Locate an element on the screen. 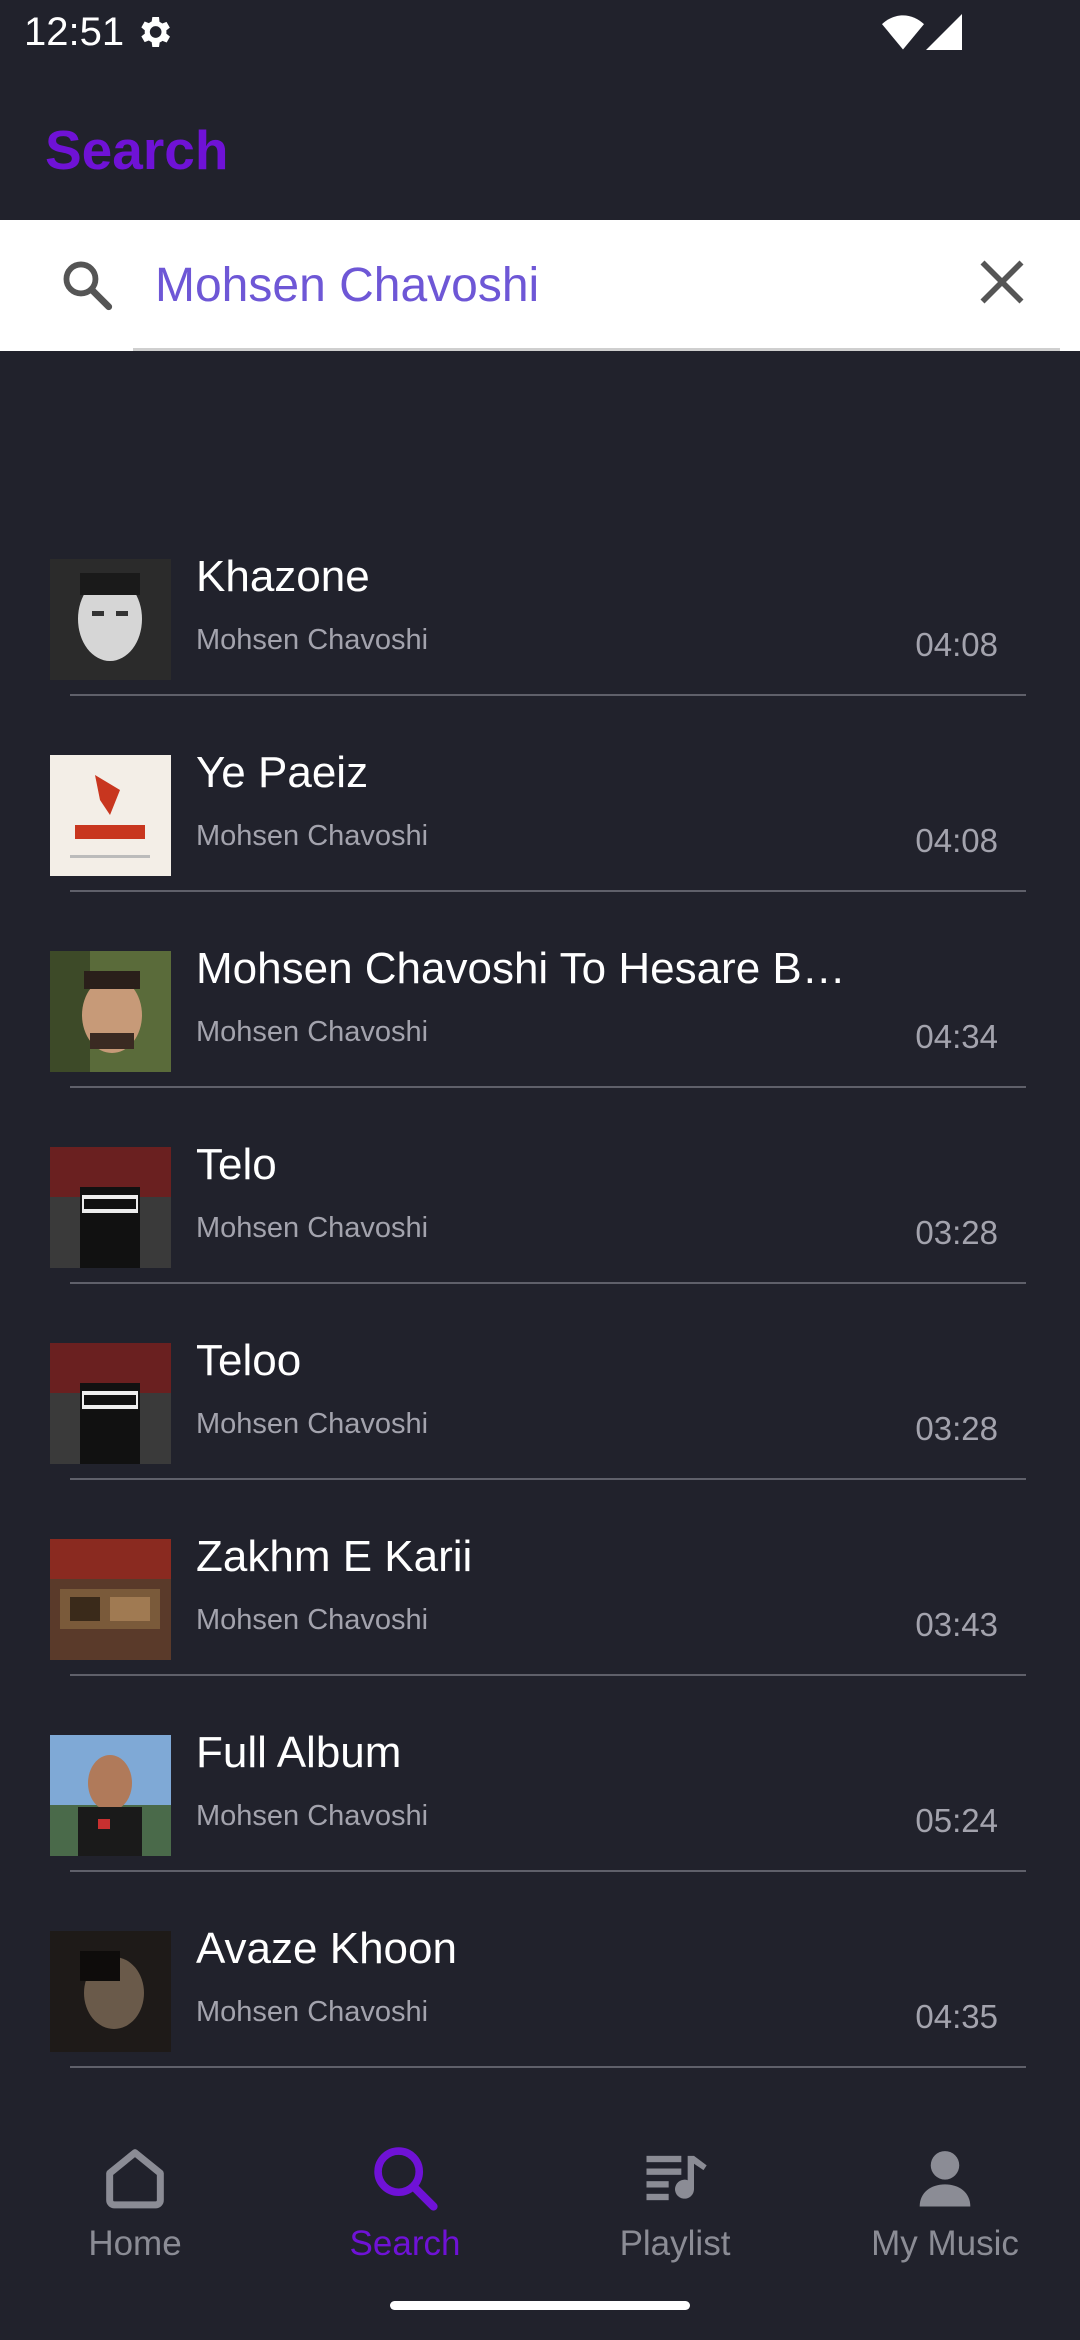 Image resolution: width=1080 pixels, height=2340 pixels. nav-label: Home is located at coordinates (135, 2243).